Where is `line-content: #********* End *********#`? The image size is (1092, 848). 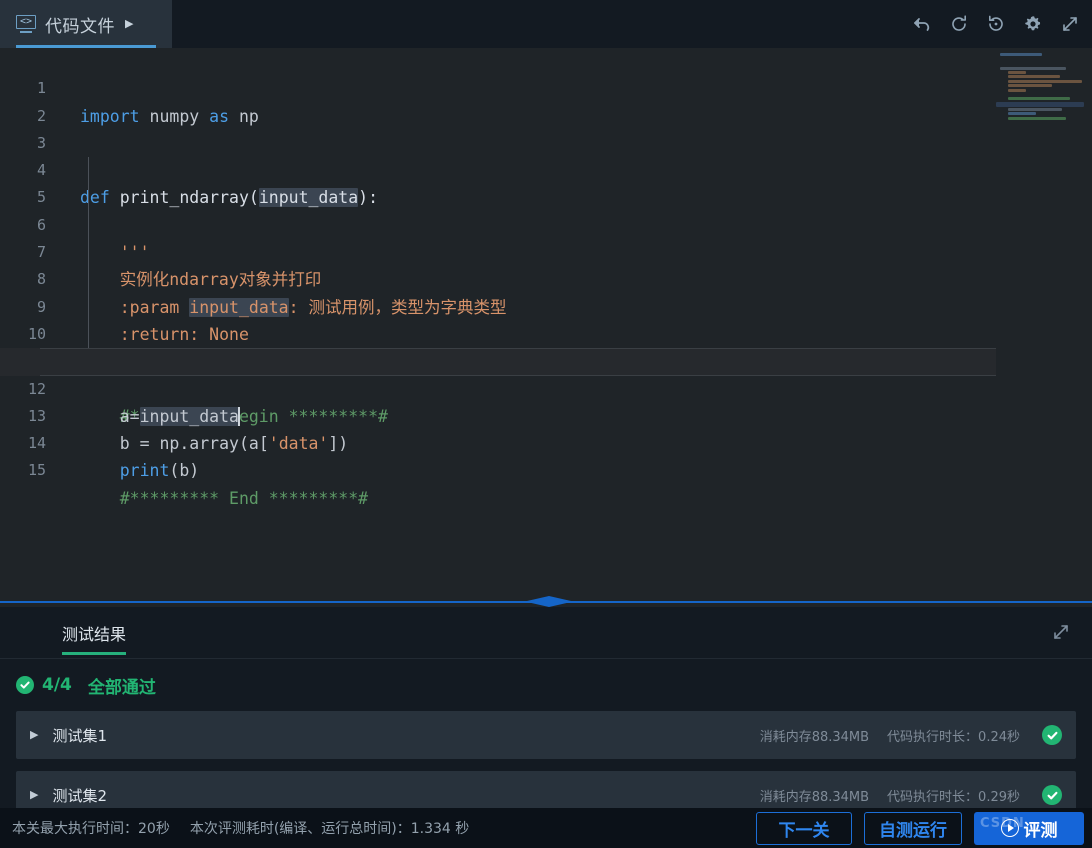 line-content: #********* End *********# is located at coordinates (224, 498).